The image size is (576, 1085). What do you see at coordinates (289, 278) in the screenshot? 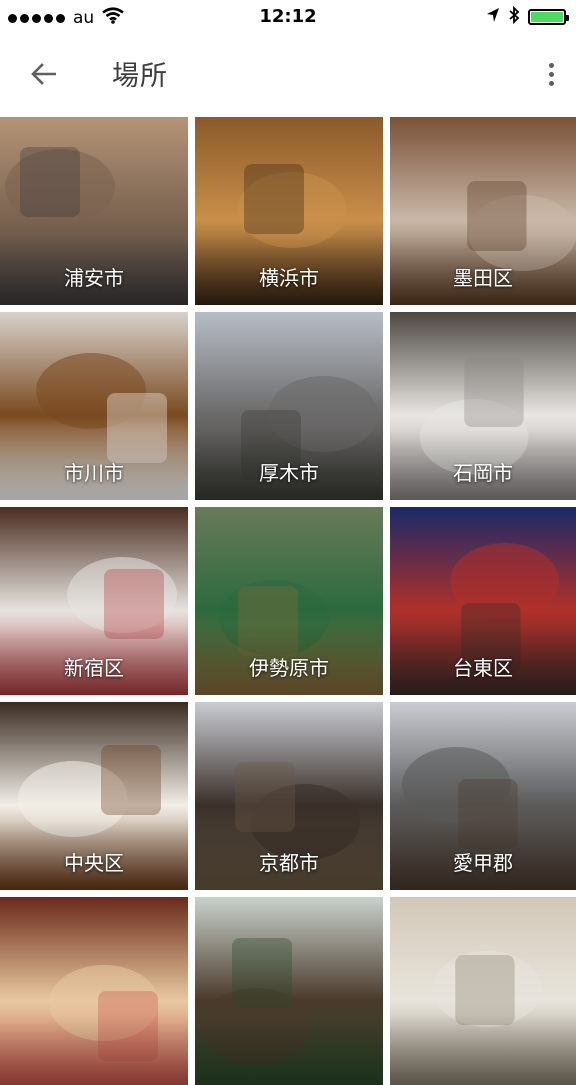
I see `place-label: 横浜市` at bounding box center [289, 278].